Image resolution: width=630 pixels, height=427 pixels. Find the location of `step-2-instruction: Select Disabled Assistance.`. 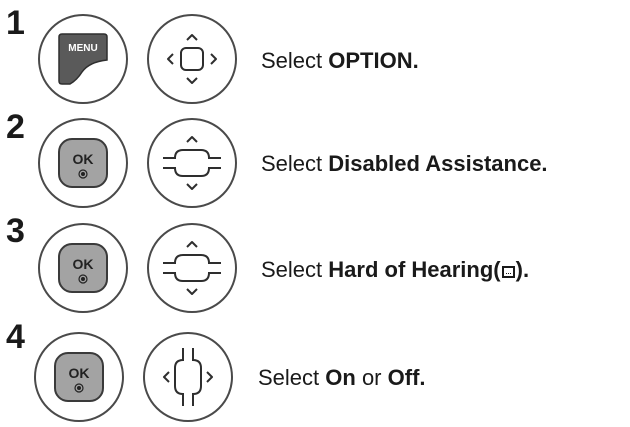

step-2-instruction: Select Disabled Assistance. is located at coordinates (404, 164).